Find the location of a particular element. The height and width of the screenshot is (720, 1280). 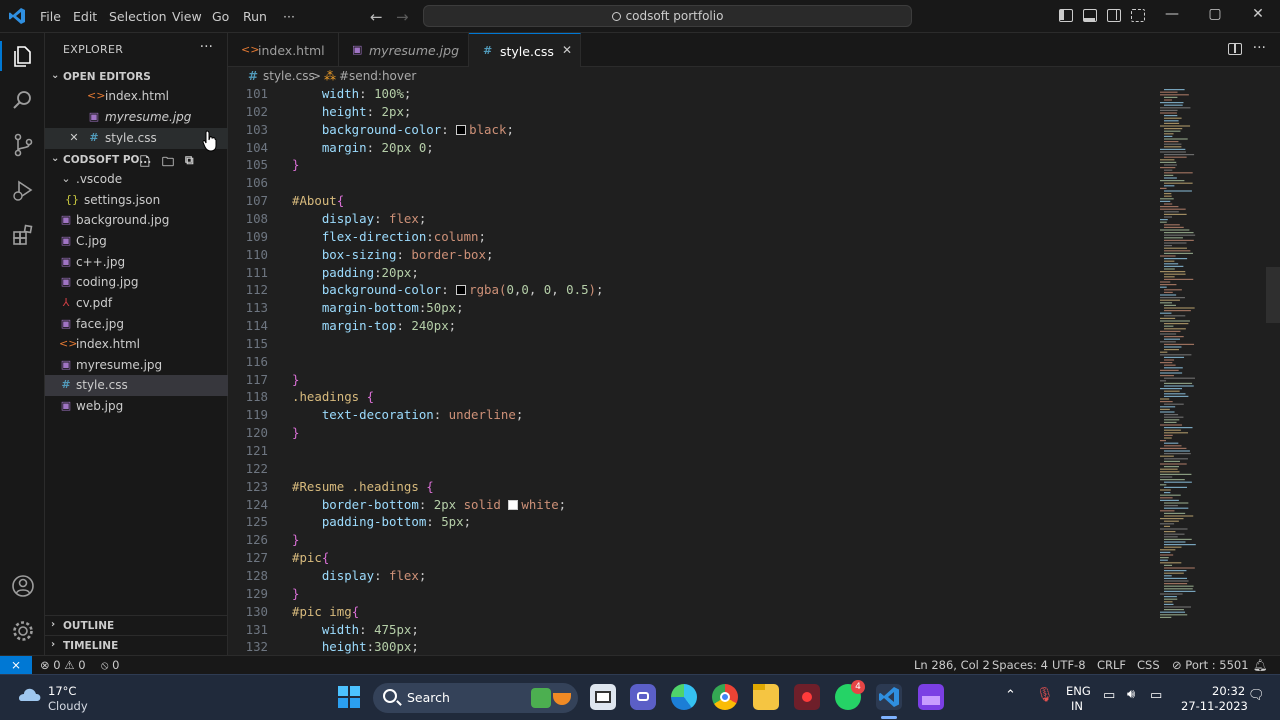

collapse-all-icon: ⧉ is located at coordinates (189, 160).